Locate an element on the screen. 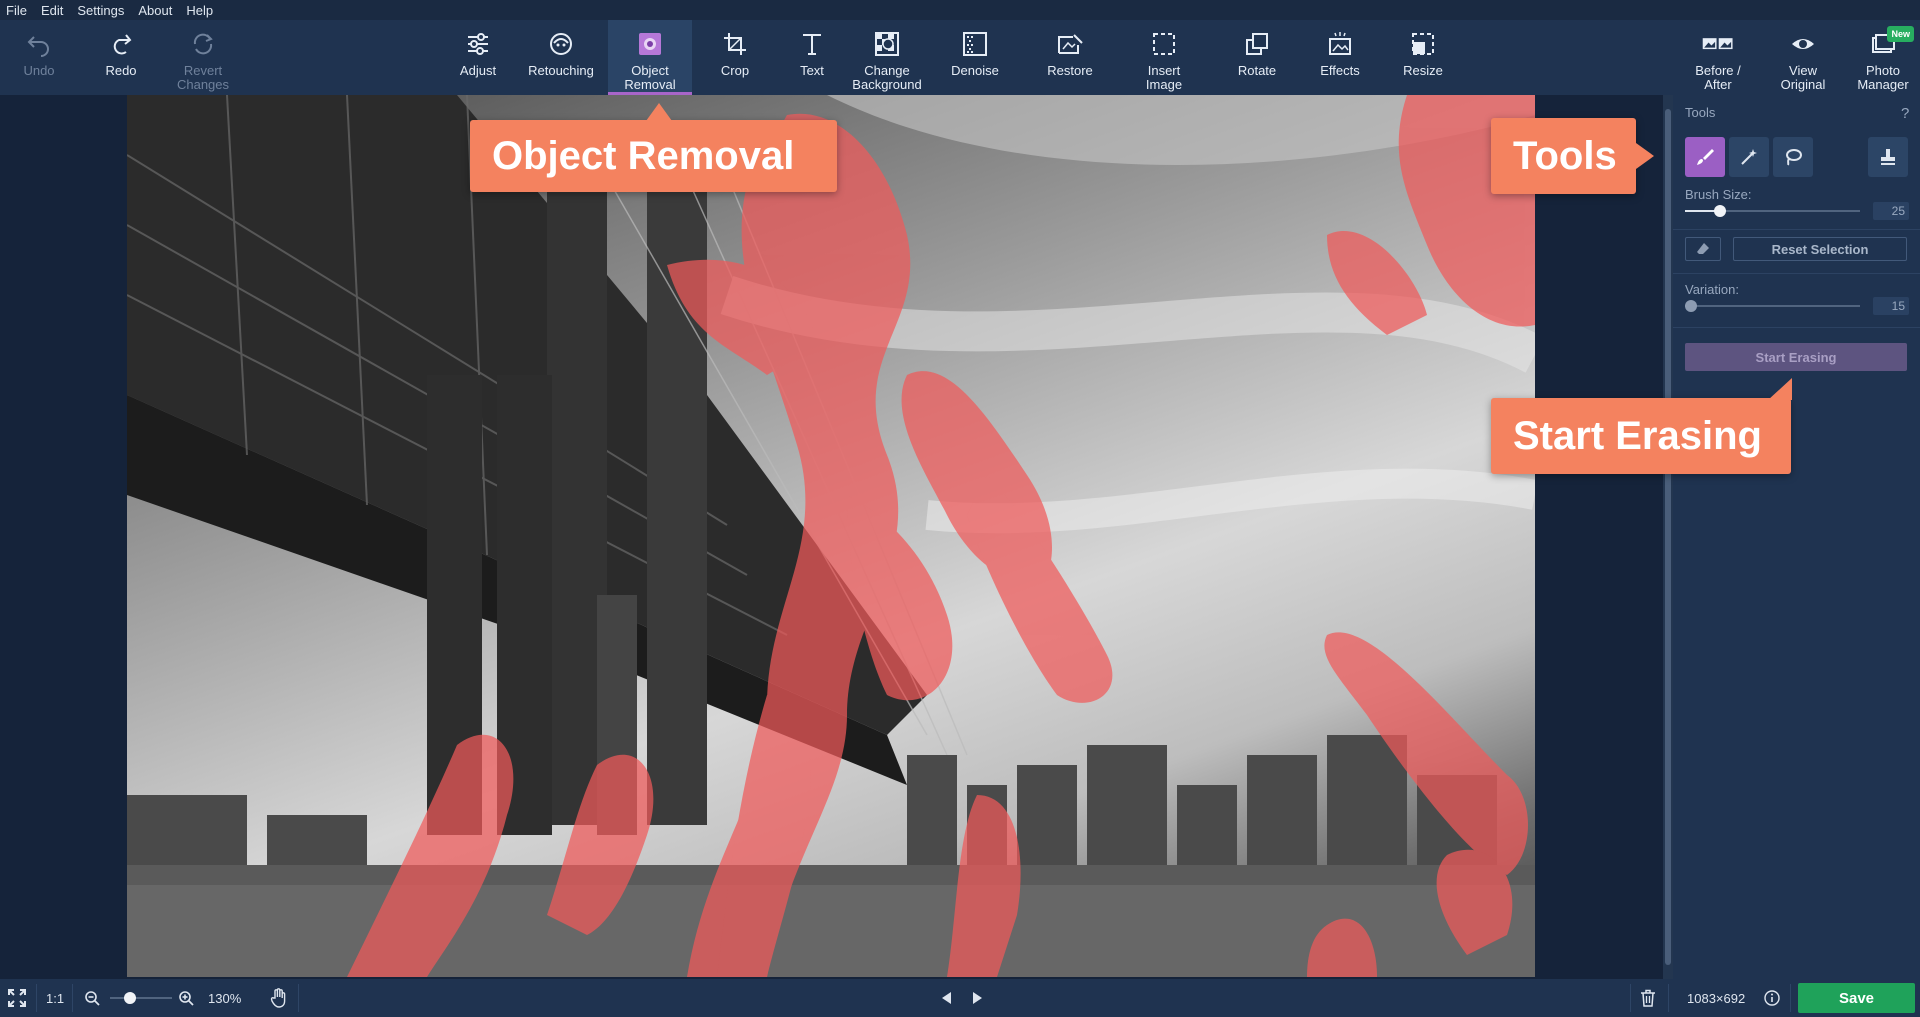 Image resolution: width=1920 pixels, height=1017 pixels. zoom-out-button is located at coordinates (92, 998).